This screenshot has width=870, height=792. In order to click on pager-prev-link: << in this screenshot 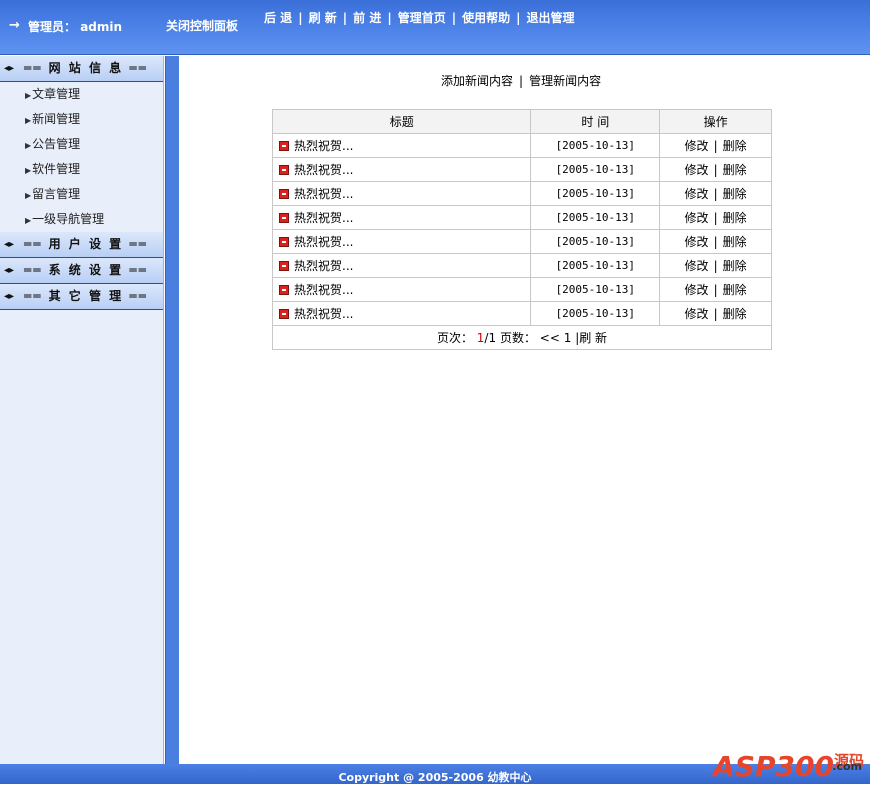, I will do `click(550, 338)`.